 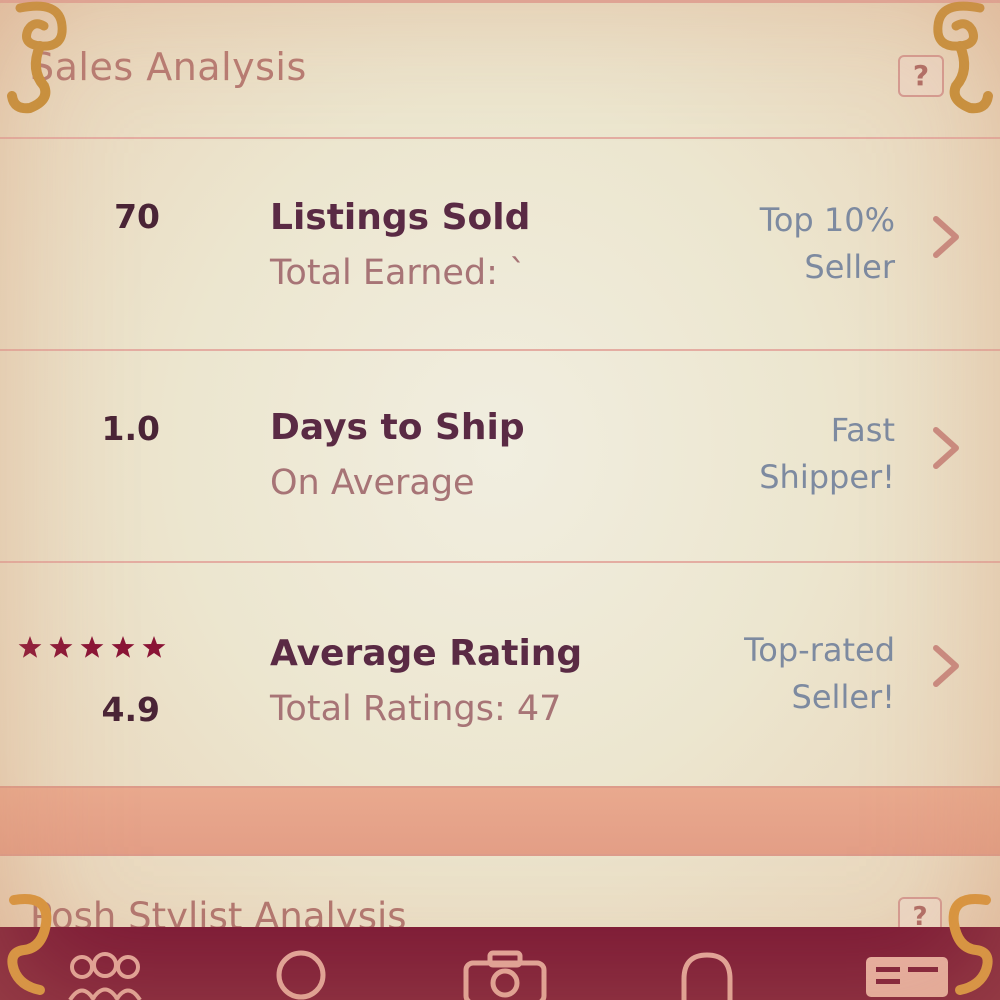 What do you see at coordinates (827, 454) in the screenshot?
I see `fast-shipper-badge: Fast Shipper!` at bounding box center [827, 454].